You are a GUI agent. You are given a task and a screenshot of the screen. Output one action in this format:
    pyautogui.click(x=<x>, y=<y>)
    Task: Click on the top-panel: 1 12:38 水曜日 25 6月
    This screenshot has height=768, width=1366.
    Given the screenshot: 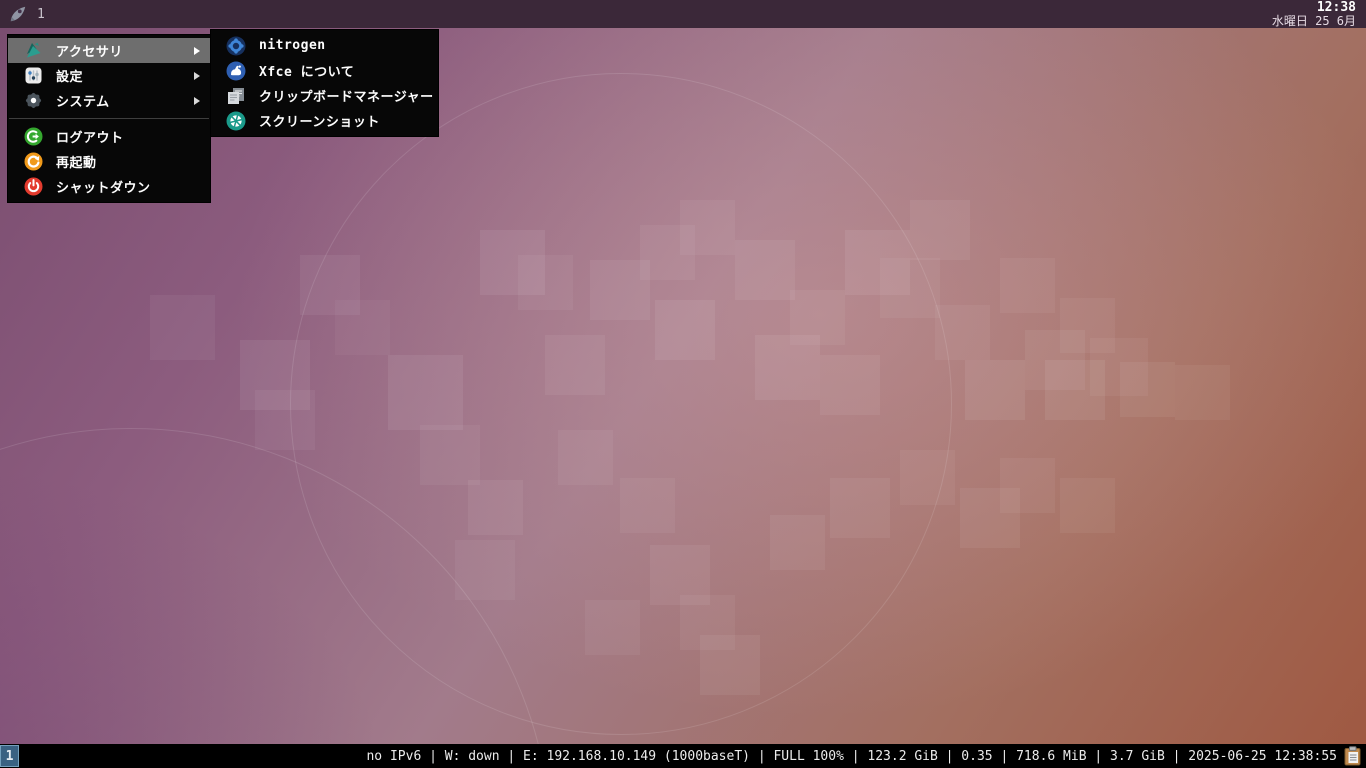 What is the action you would take?
    pyautogui.click(x=683, y=14)
    